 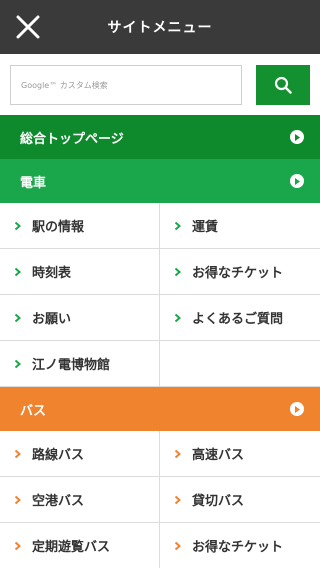 What do you see at coordinates (33, 411) in the screenshot?
I see `bus-section-label: バス` at bounding box center [33, 411].